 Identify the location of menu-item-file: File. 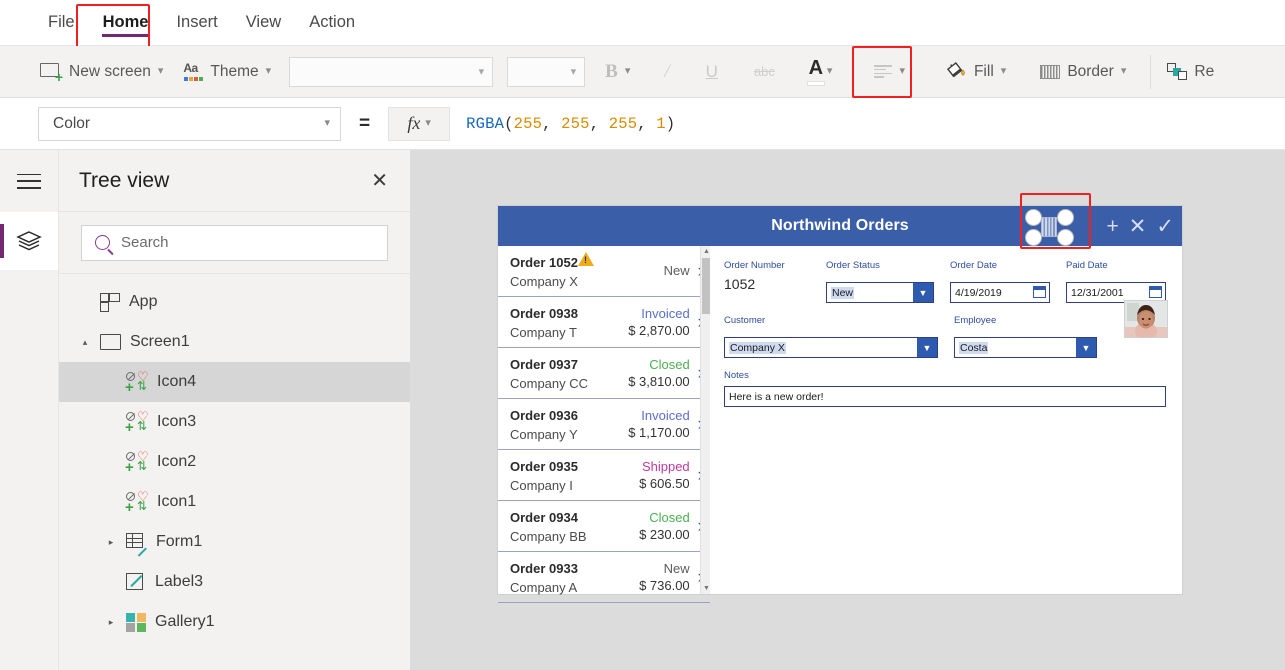
(61, 20).